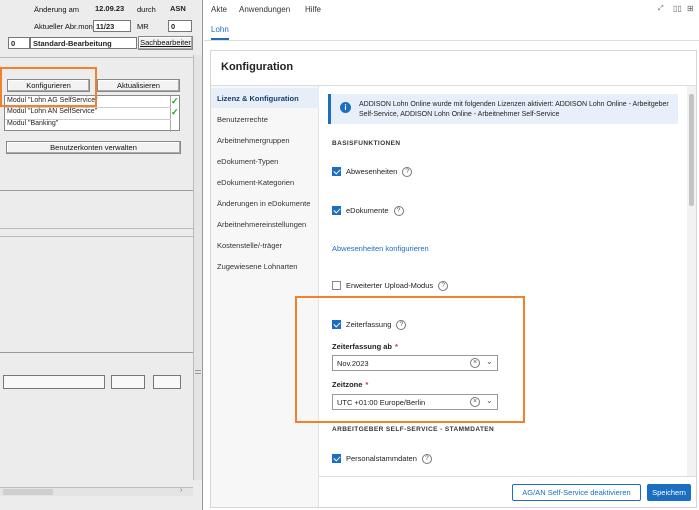 This screenshot has width=699, height=510. What do you see at coordinates (336, 210) in the screenshot?
I see `edokumente-checkbox` at bounding box center [336, 210].